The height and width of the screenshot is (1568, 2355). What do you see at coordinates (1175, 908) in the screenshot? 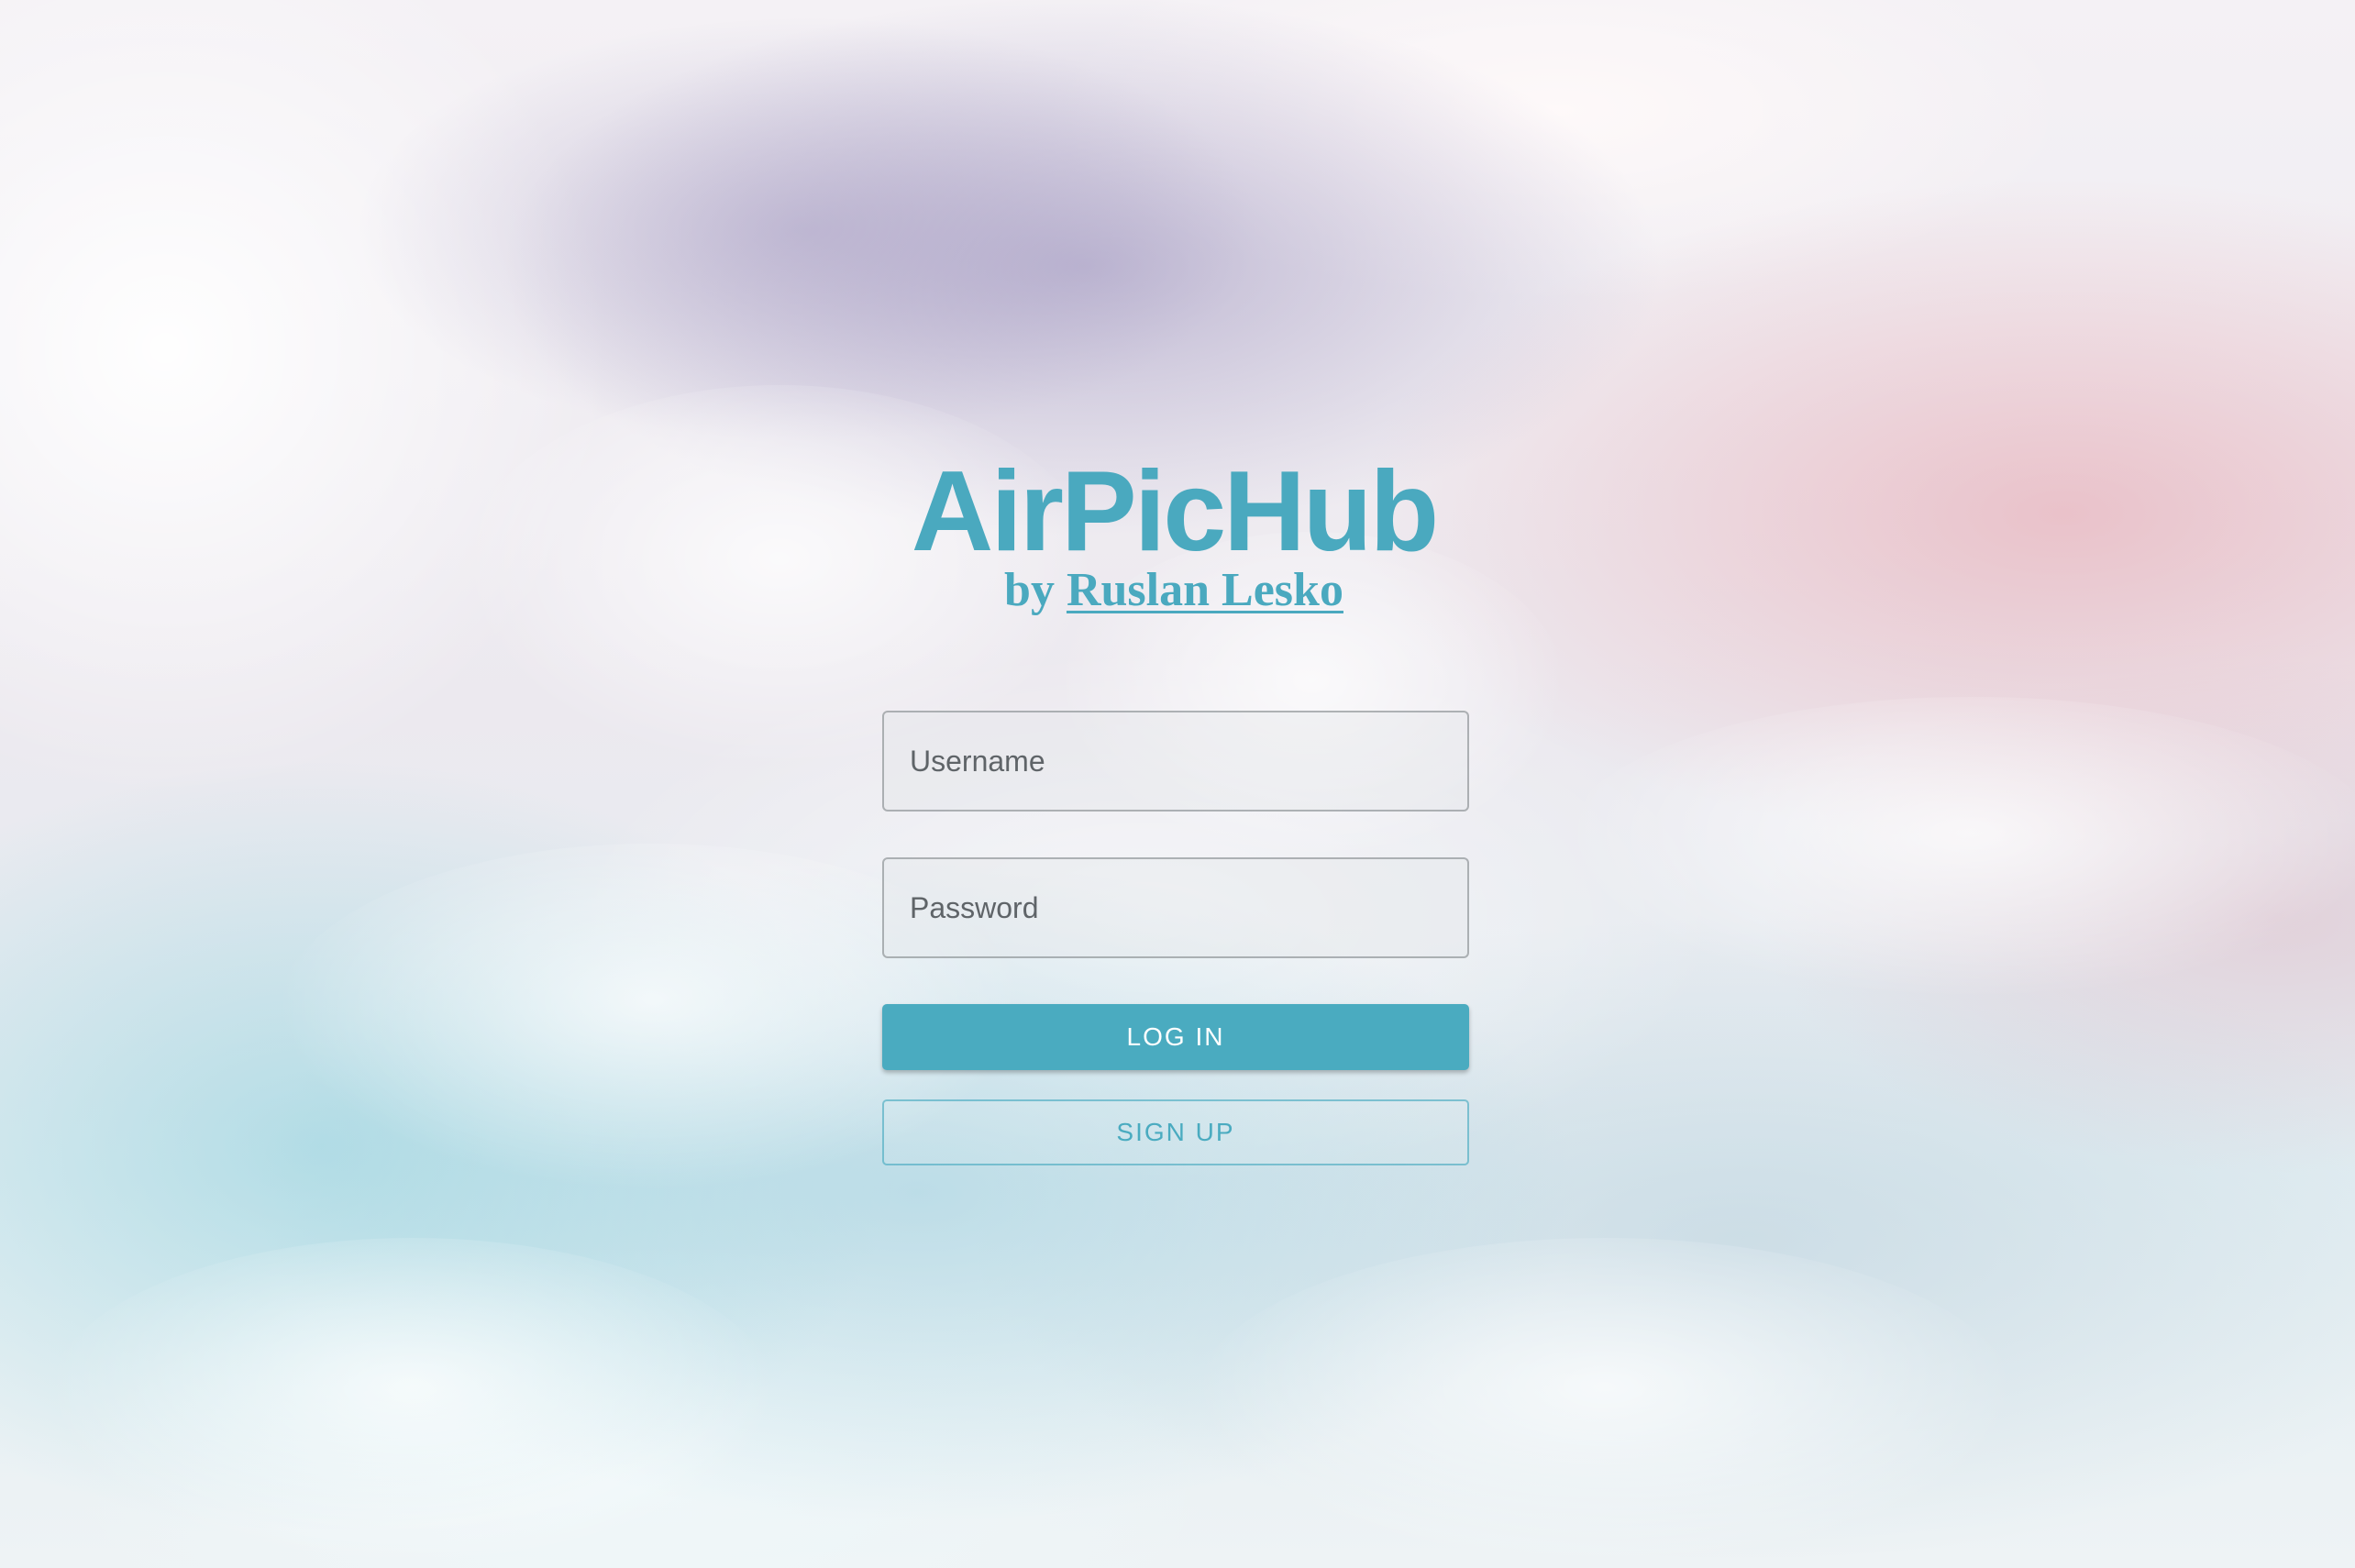
I see `password-input` at bounding box center [1175, 908].